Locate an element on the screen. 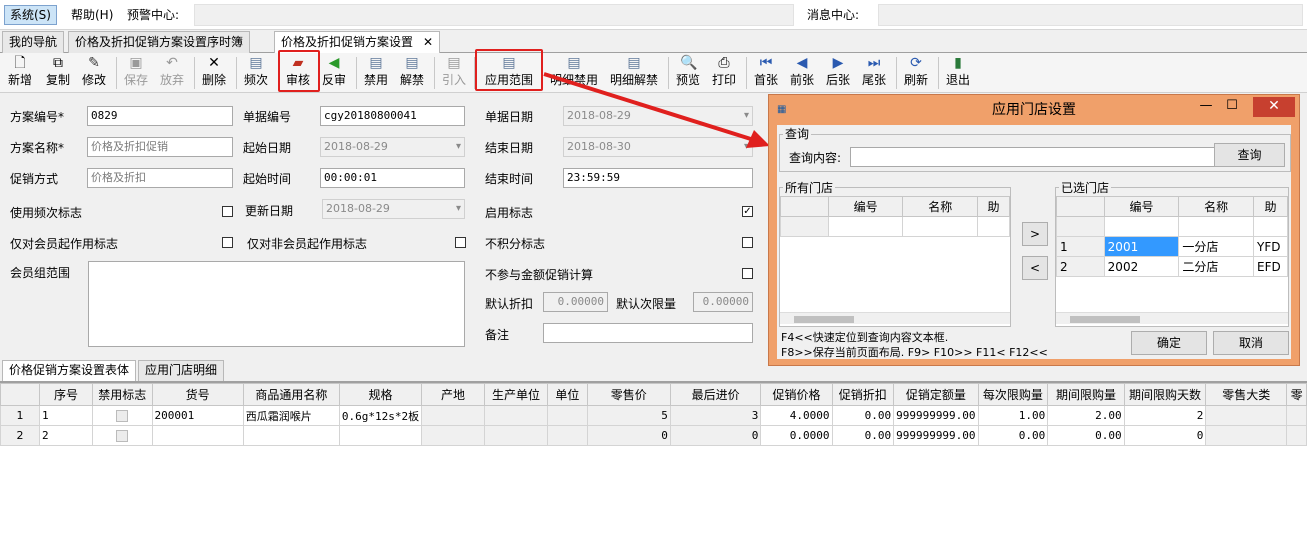 This screenshot has width=1307, height=555. prev-button: ◀ 前张 is located at coordinates (802, 73).